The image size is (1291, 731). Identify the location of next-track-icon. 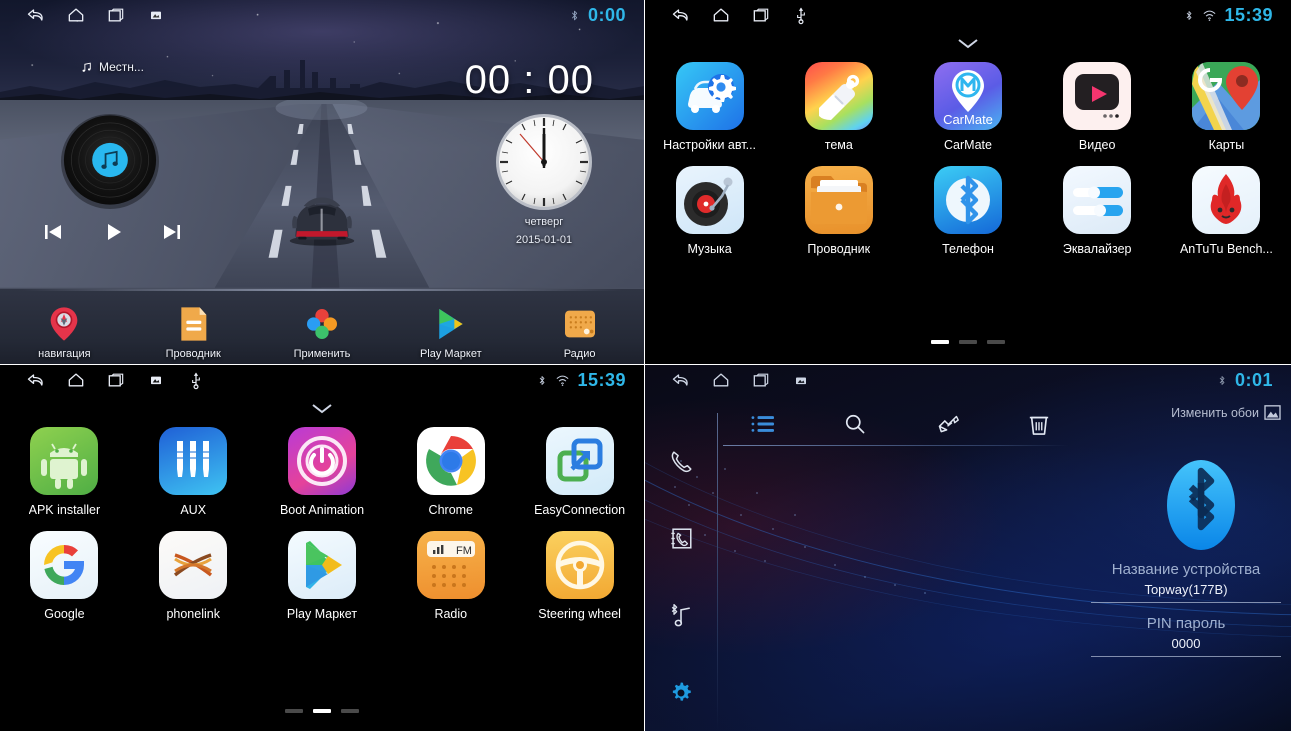
(172, 232).